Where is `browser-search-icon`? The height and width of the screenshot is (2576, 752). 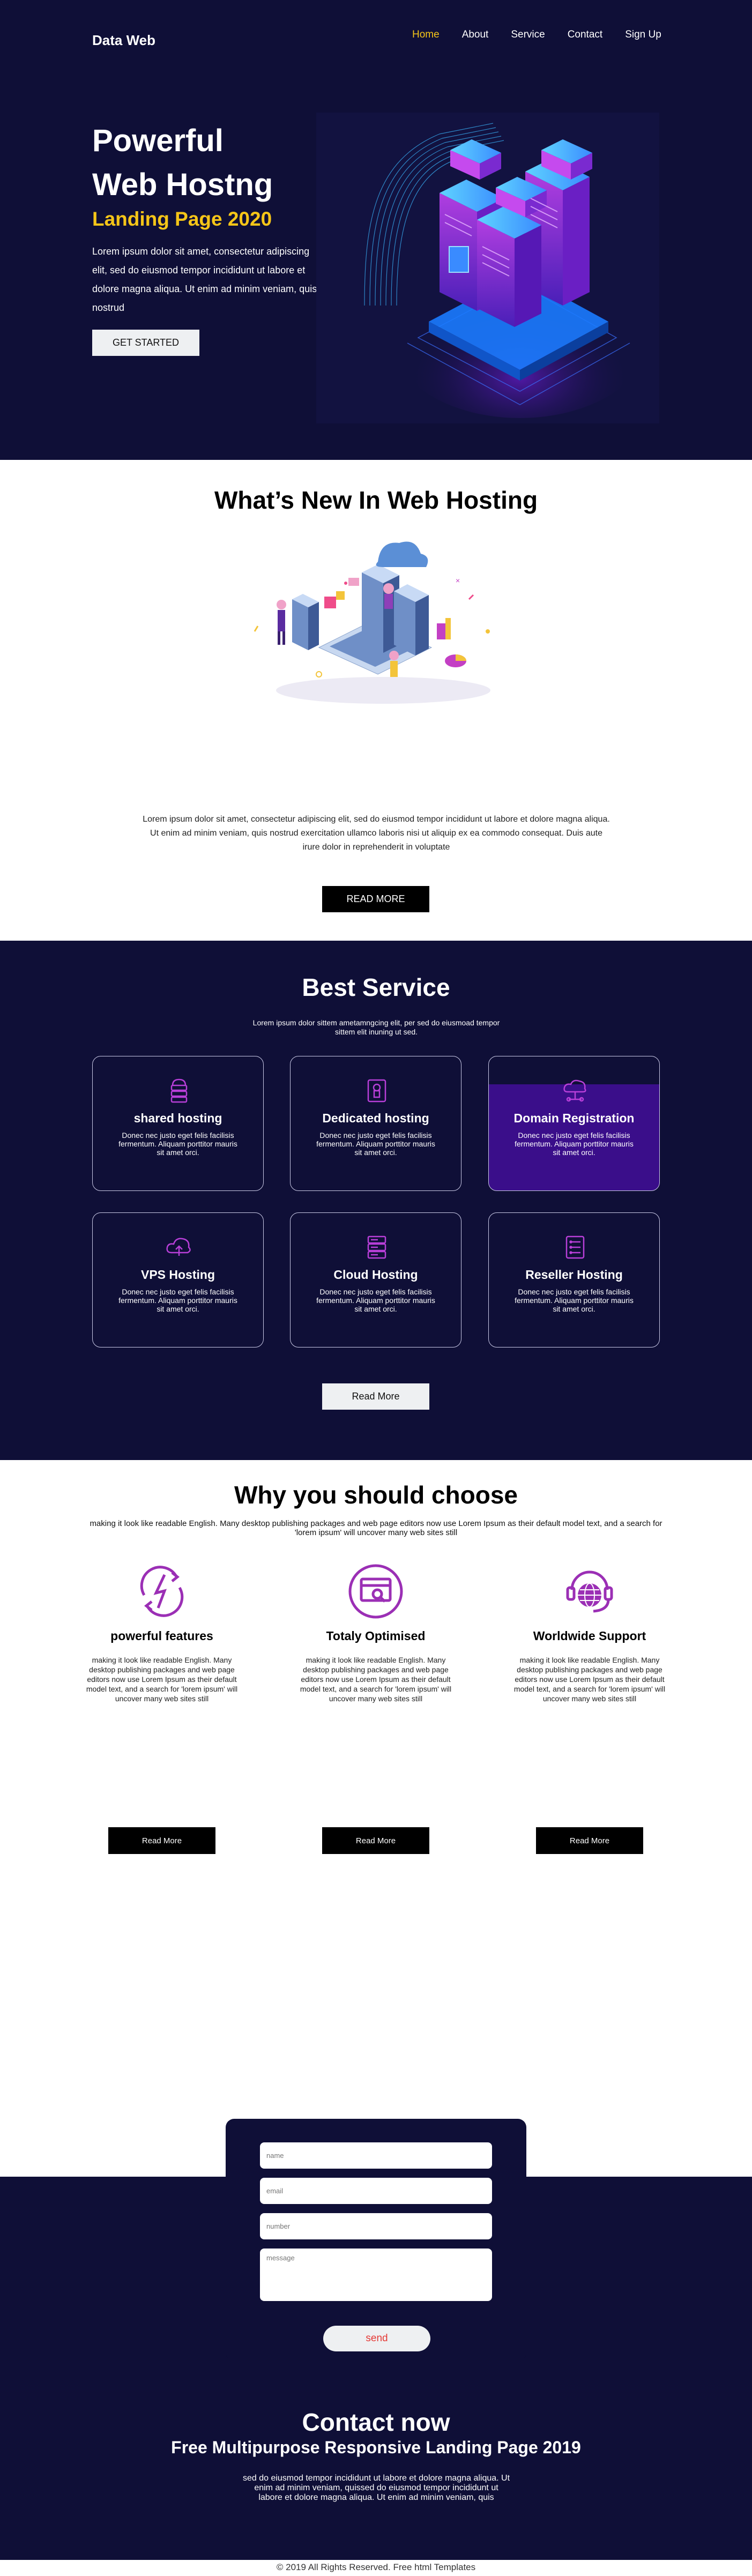
browser-search-icon is located at coordinates (375, 1591).